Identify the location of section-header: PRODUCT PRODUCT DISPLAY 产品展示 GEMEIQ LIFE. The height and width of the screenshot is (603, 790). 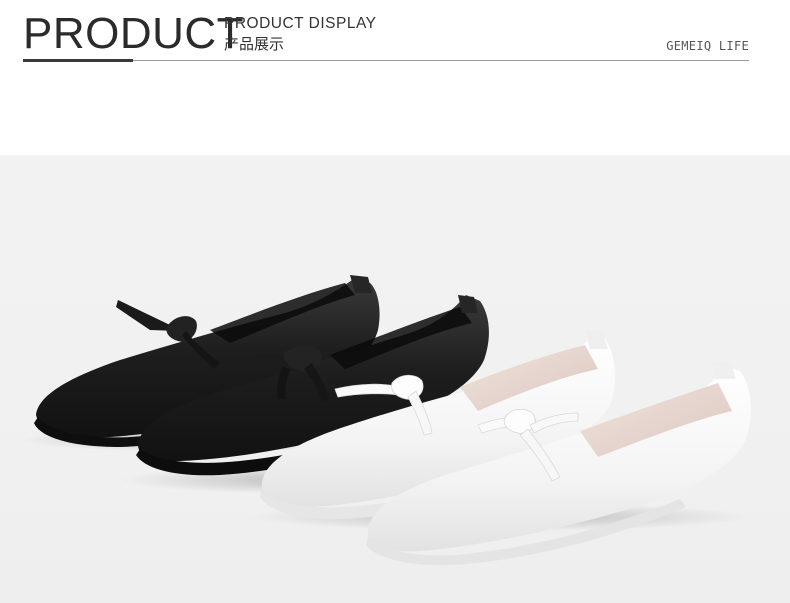
(395, 37).